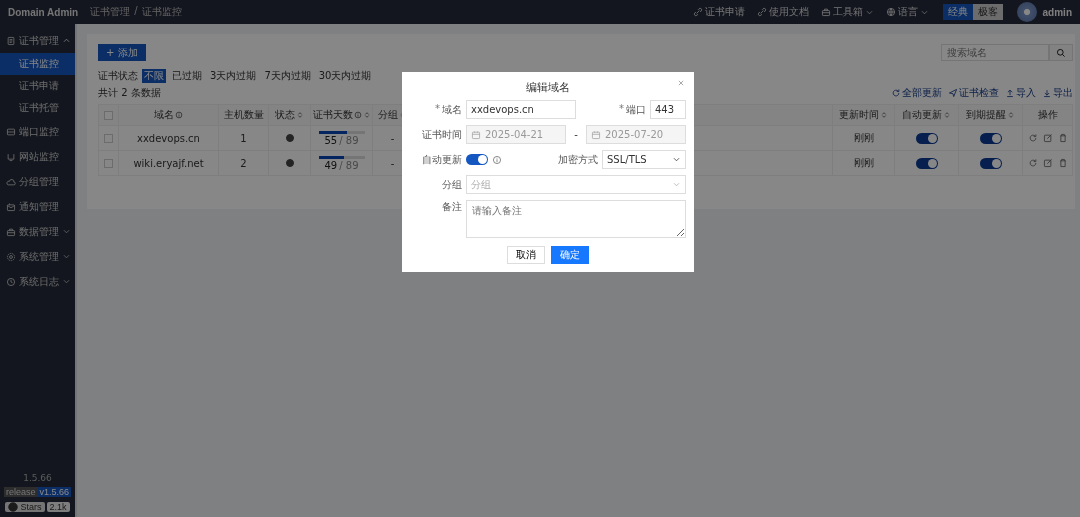 The image size is (1080, 517). Describe the element at coordinates (13, 507) in the screenshot. I see `github-icon` at that location.